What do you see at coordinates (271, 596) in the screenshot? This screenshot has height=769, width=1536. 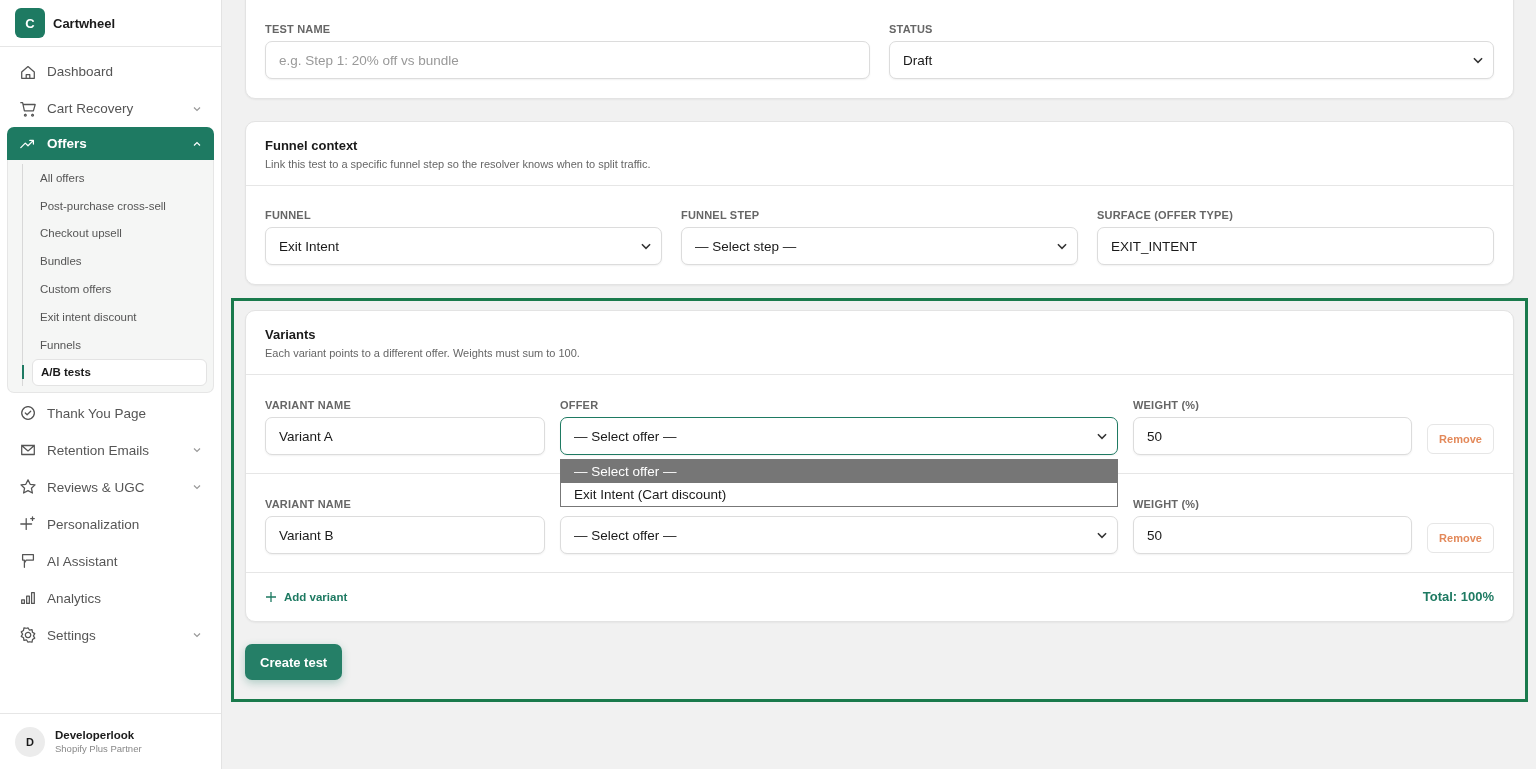 I see `plus-icon` at bounding box center [271, 596].